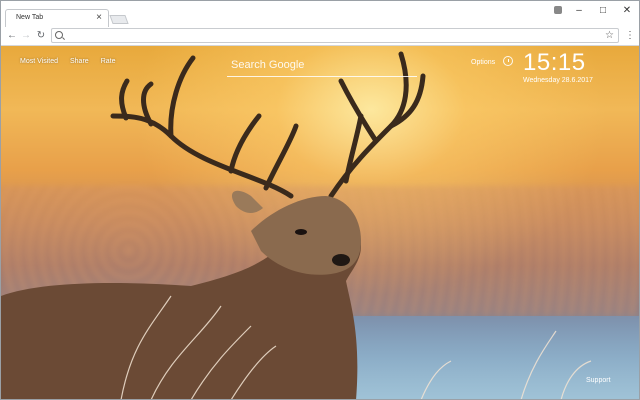  What do you see at coordinates (609, 35) in the screenshot?
I see `star-icon: ☆` at bounding box center [609, 35].